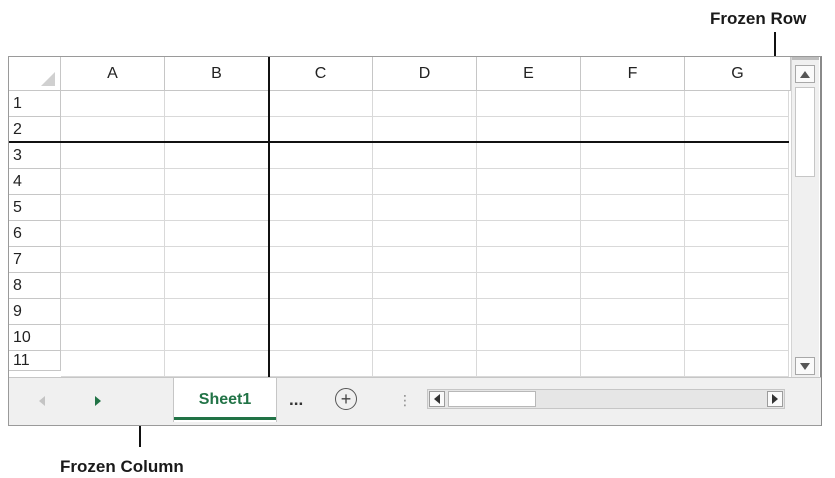 This screenshot has width=835, height=478. What do you see at coordinates (425, 74) in the screenshot?
I see `column-header-d: D` at bounding box center [425, 74].